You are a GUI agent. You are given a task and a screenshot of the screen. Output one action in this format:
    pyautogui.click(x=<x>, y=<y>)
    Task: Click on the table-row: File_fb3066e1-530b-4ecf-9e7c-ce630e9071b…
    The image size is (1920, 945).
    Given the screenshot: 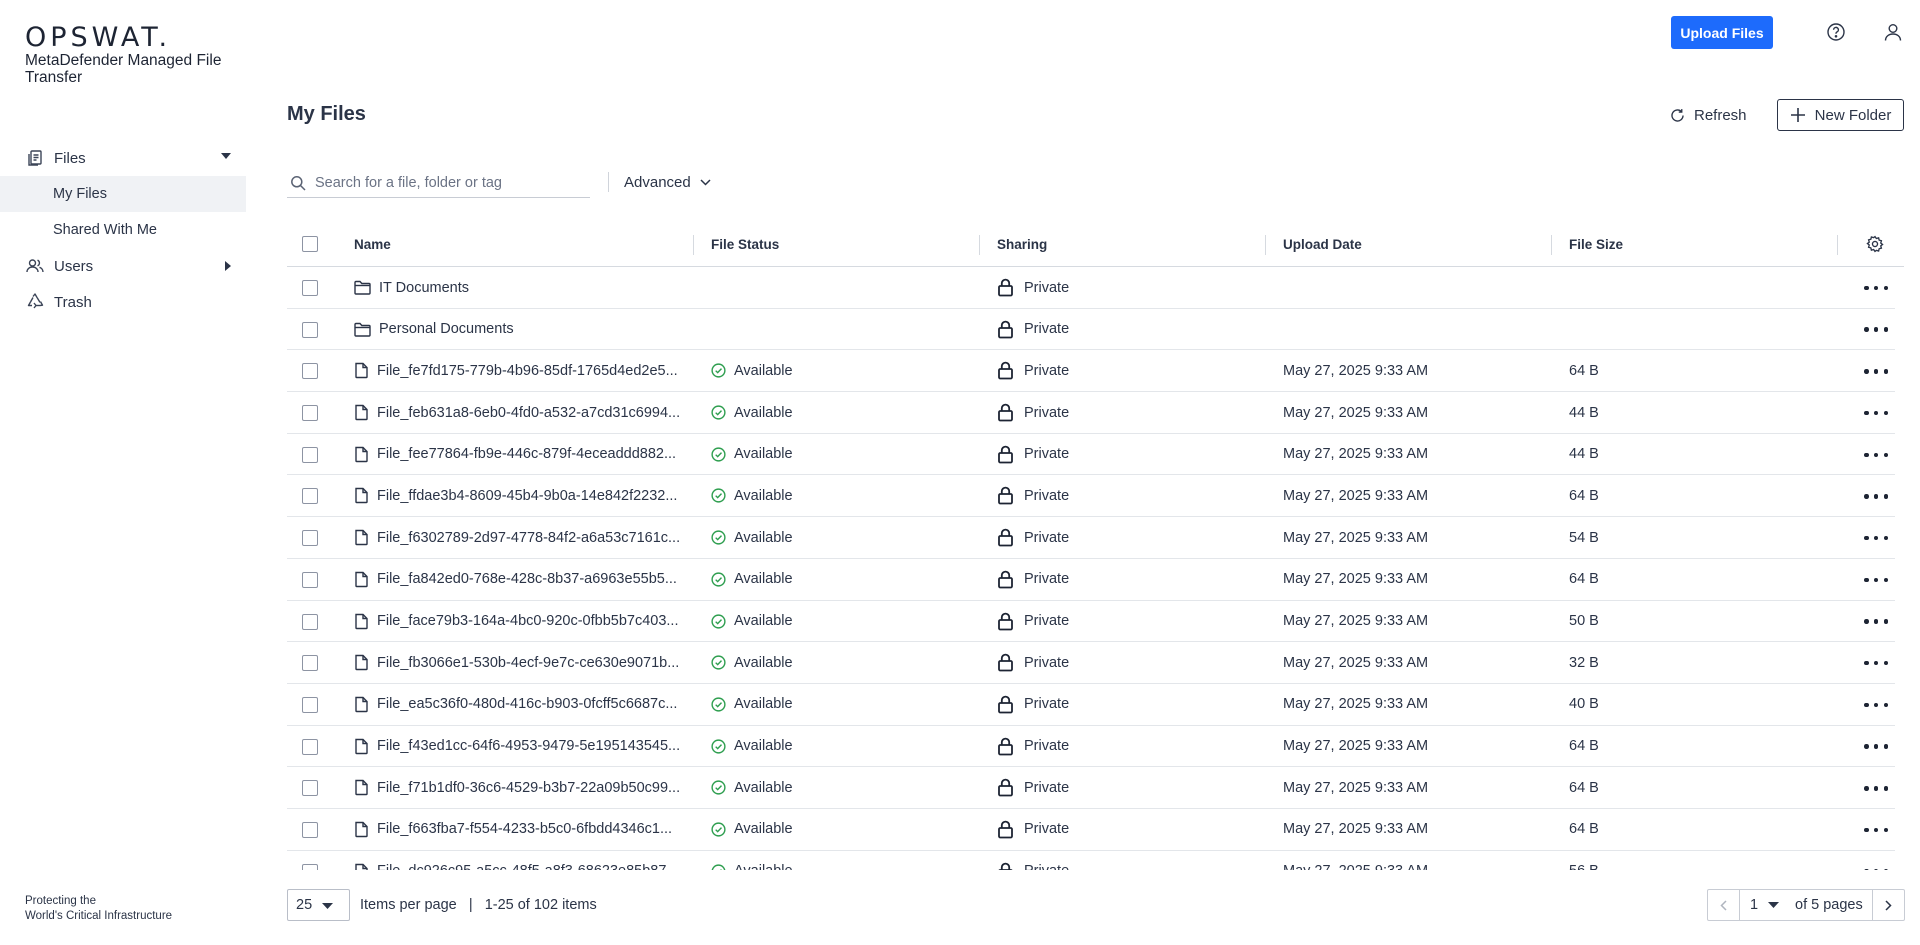 What is the action you would take?
    pyautogui.click(x=1091, y=663)
    